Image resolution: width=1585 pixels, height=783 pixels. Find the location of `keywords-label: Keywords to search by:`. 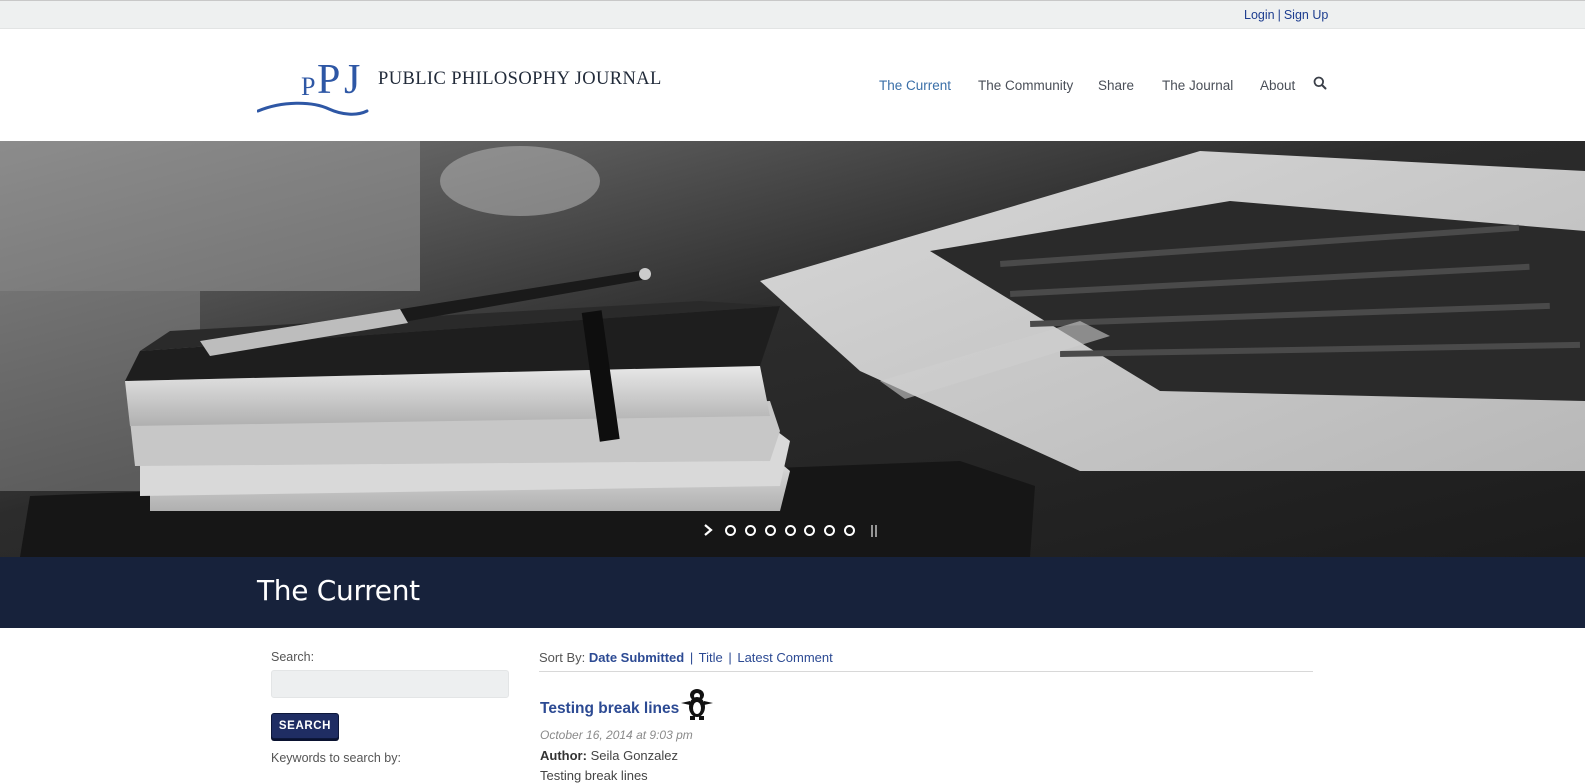

keywords-label: Keywords to search by: is located at coordinates (336, 758).